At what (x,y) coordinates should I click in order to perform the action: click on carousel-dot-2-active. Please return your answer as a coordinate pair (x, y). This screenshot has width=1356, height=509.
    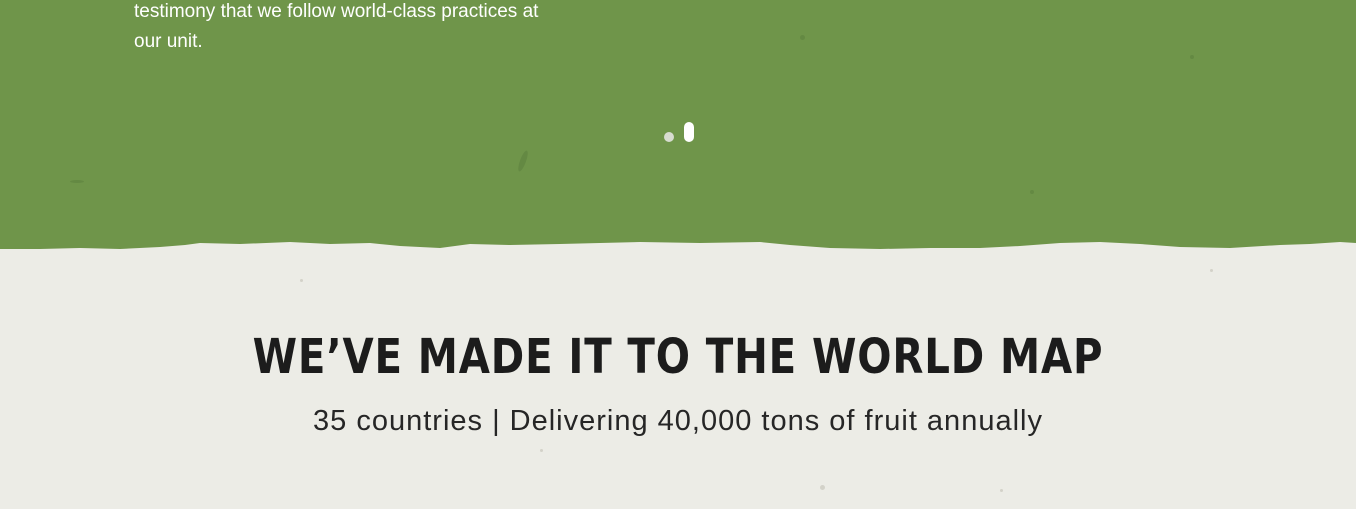
    Looking at the image, I should click on (689, 132).